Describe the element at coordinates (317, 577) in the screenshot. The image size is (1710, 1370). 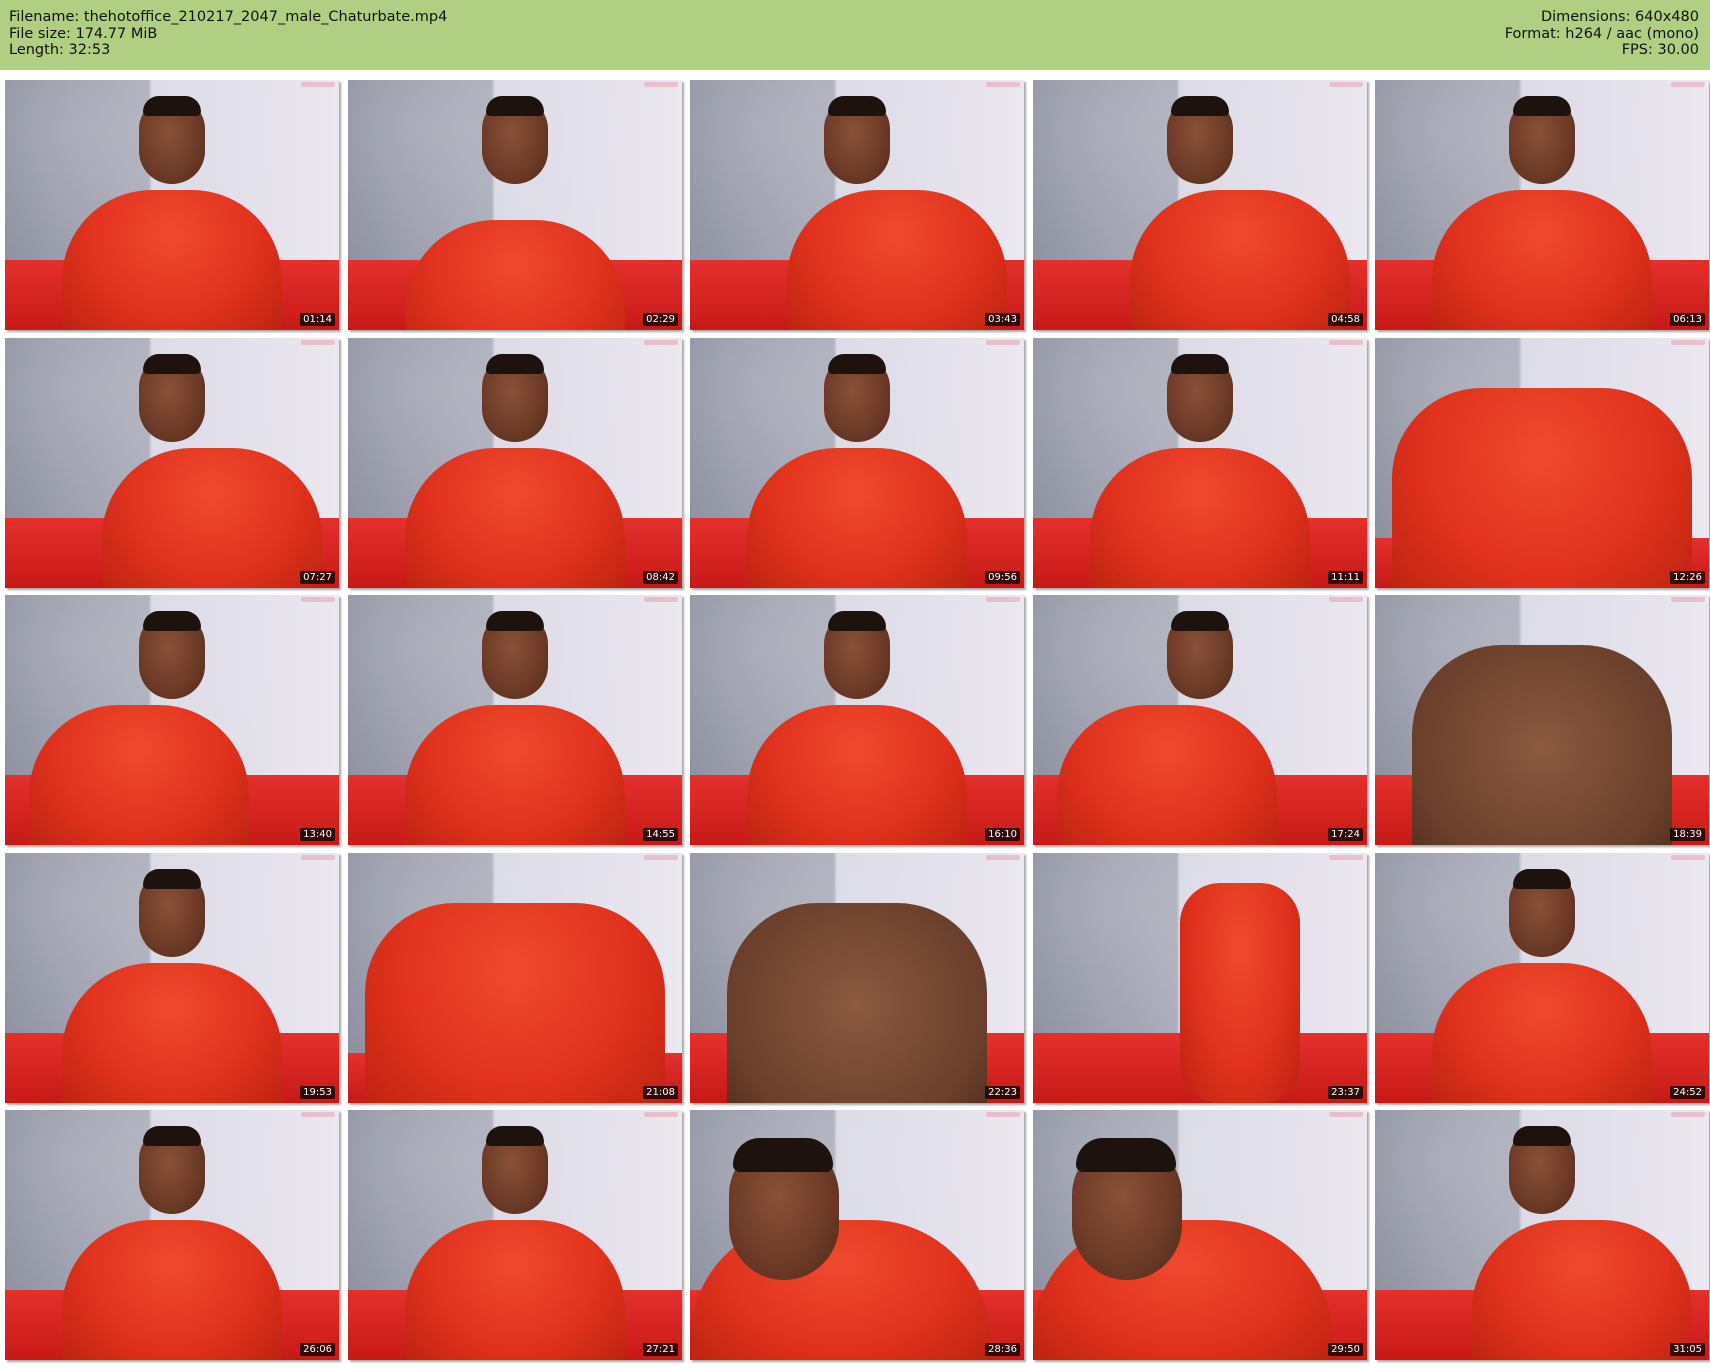
I see `thumbnail-timestamp: 07:27` at that location.